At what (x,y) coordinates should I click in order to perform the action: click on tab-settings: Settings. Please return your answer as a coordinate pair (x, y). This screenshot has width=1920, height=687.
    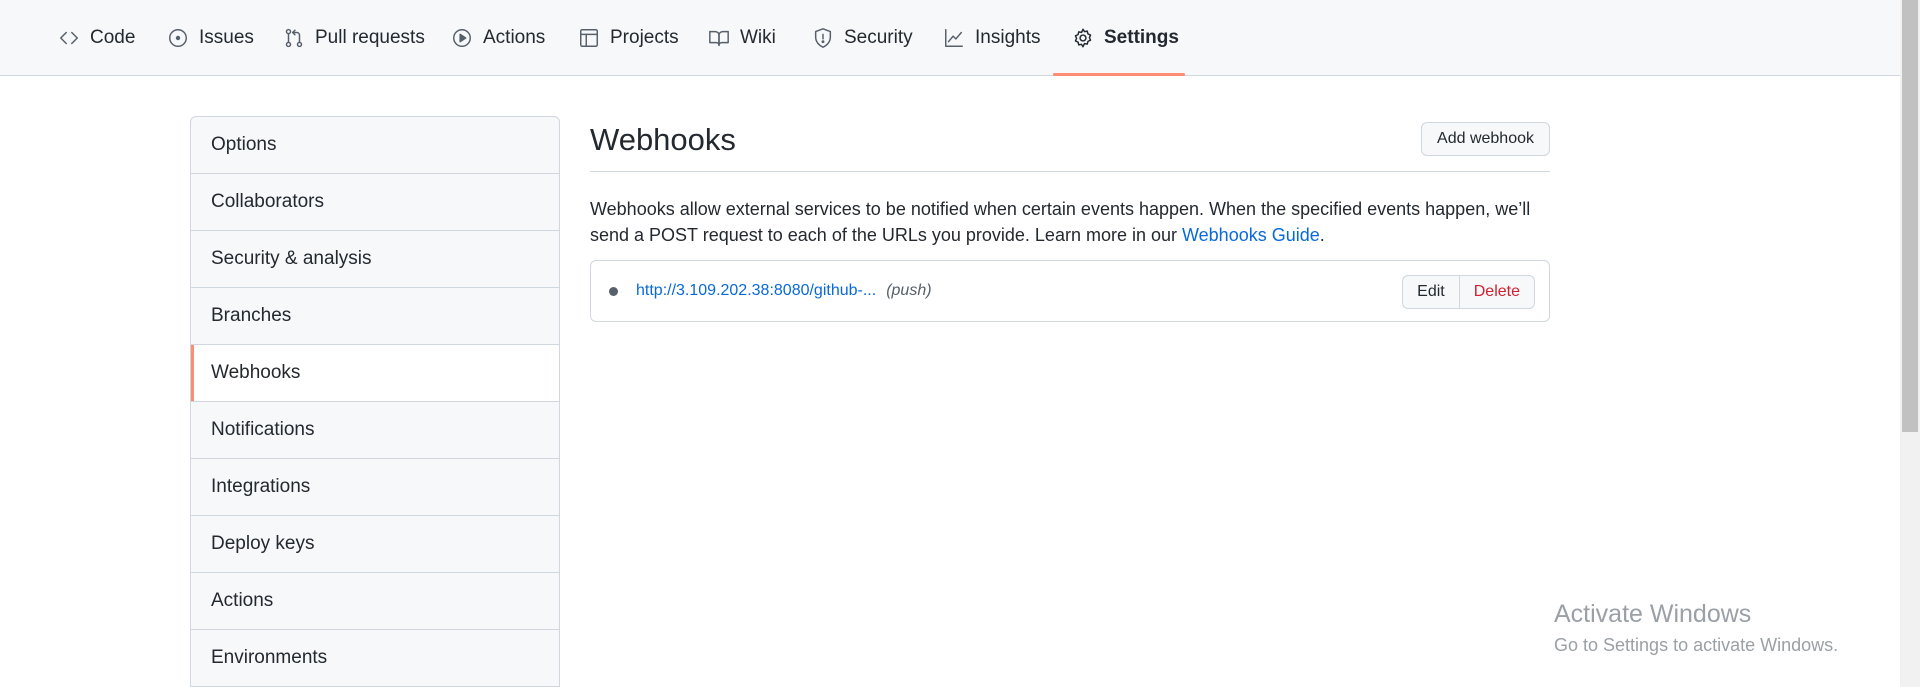
    Looking at the image, I should click on (1125, 38).